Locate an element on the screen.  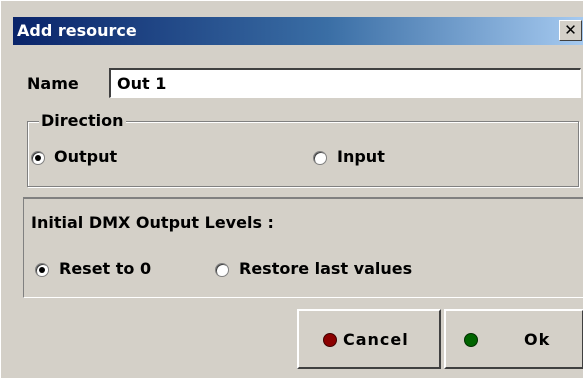
radio-restore-button is located at coordinates (222, 270).